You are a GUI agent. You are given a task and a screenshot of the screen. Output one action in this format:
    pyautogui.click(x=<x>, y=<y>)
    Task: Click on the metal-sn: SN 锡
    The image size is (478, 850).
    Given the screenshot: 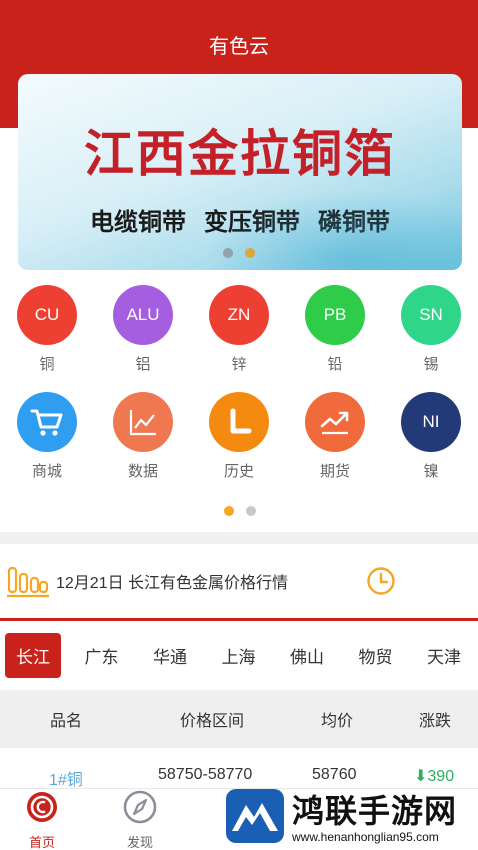 What is the action you would take?
    pyautogui.click(x=431, y=329)
    